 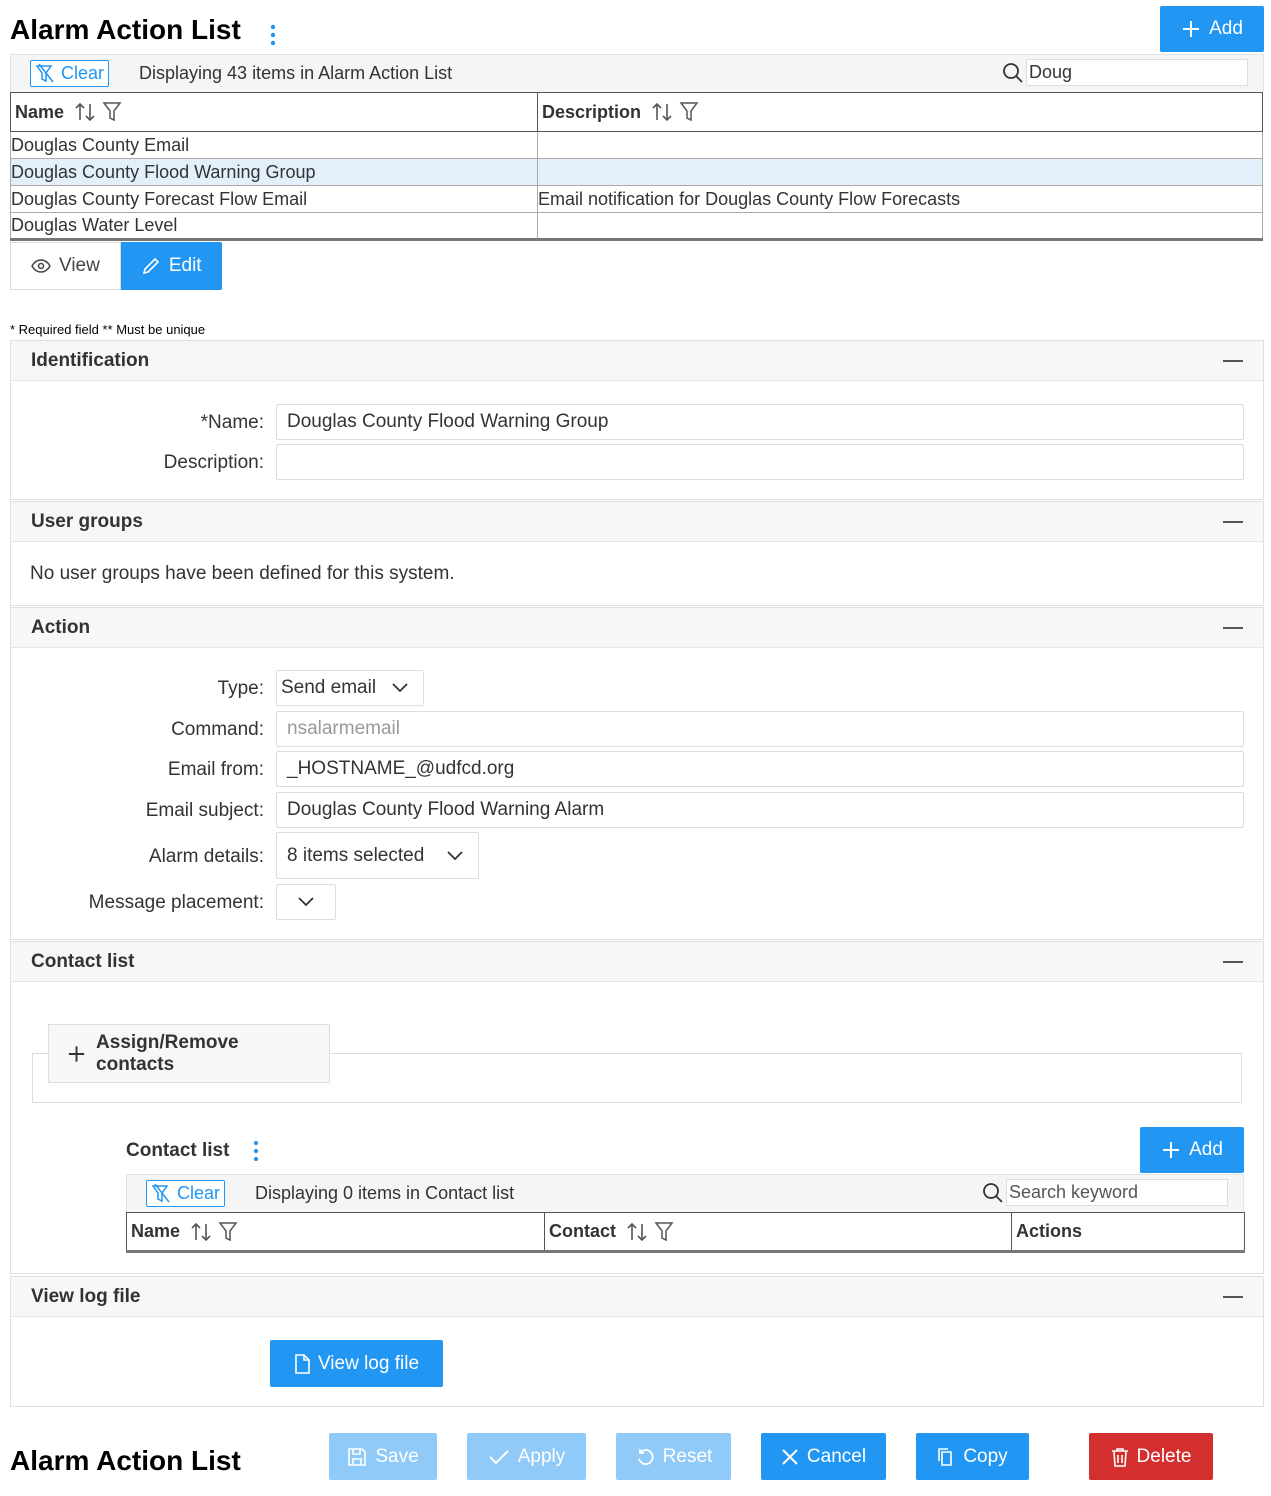 I want to click on table-row-selected: Douglas County Flood Warning Group, so click(x=636, y=172).